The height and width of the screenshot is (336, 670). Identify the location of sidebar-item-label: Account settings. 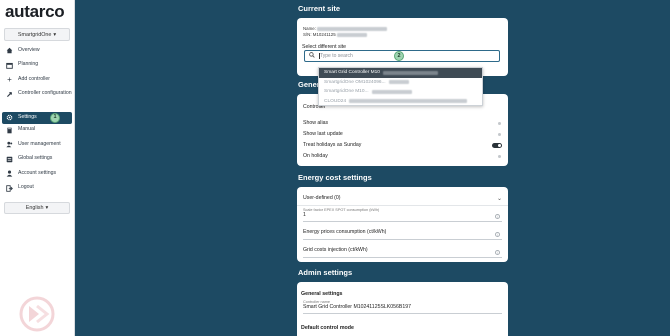
(37, 172).